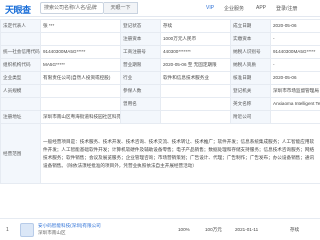  I want to click on invest-amount: 100万元, so click(213, 229).